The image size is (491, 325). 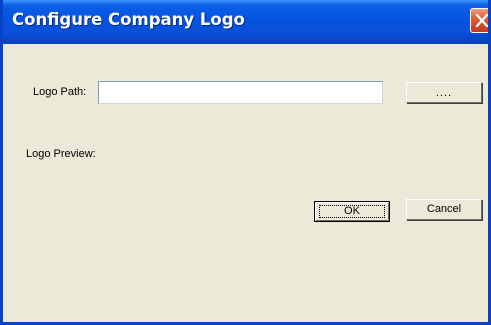 I want to click on dialog-titlebar: Configure Company Logo, so click(x=245, y=22).